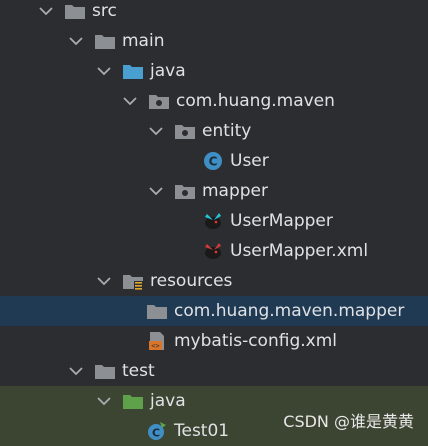 The width and height of the screenshot is (428, 446). I want to click on test-source-folder-icon, so click(133, 401).